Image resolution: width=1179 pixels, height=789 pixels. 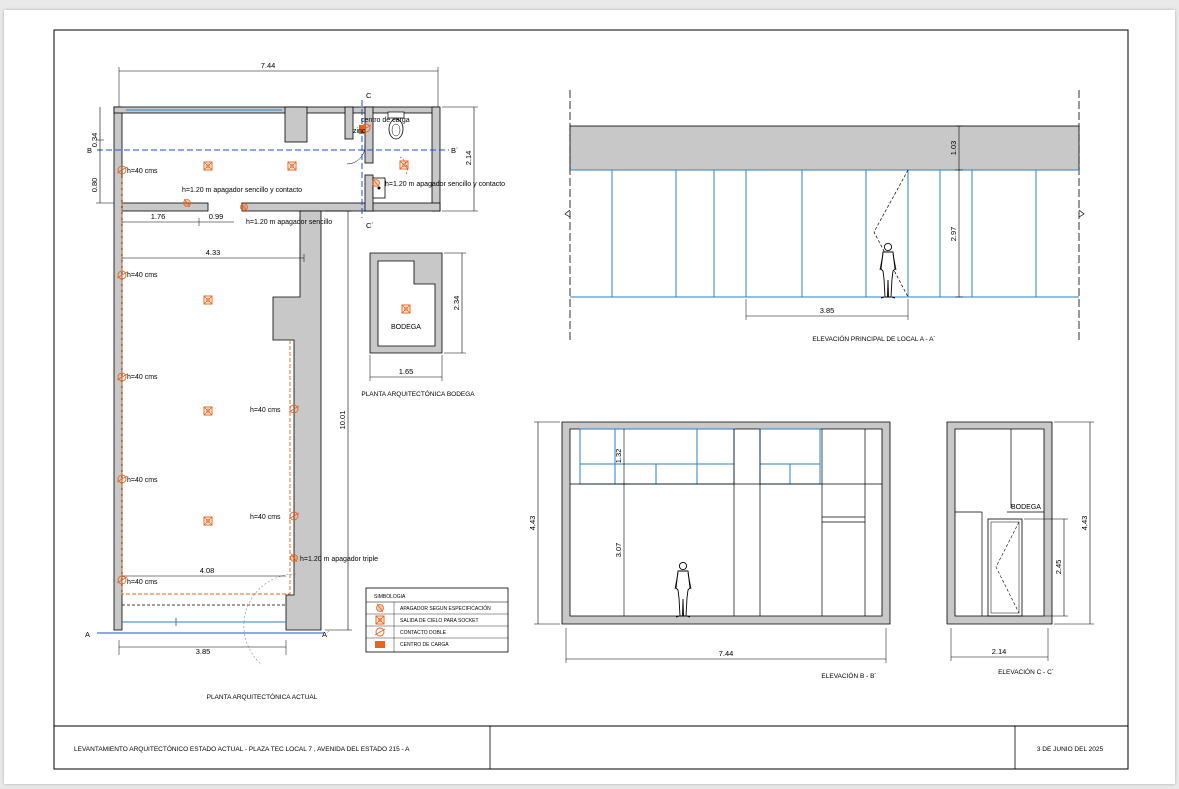 I want to click on section-b2: B´, so click(x=455, y=150).